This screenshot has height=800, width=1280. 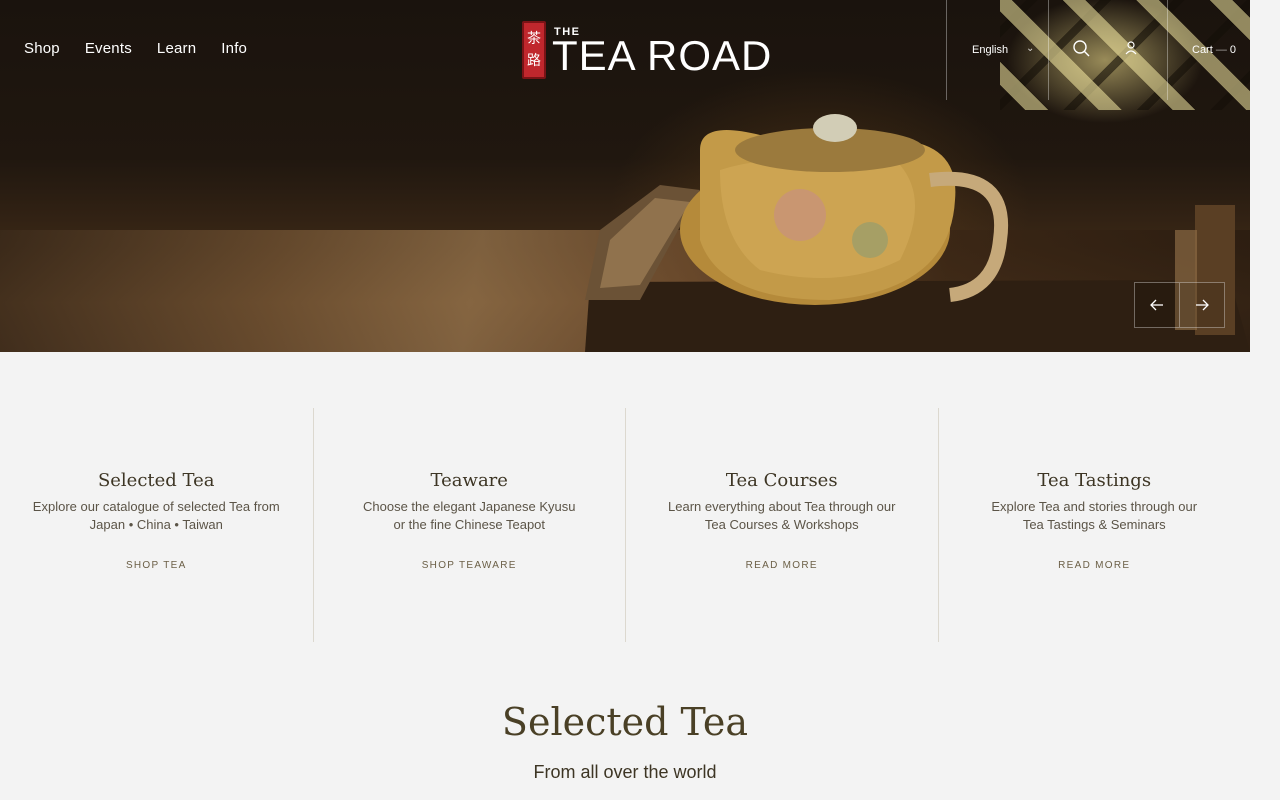 I want to click on section-title: Selected Tea, so click(x=625, y=722).